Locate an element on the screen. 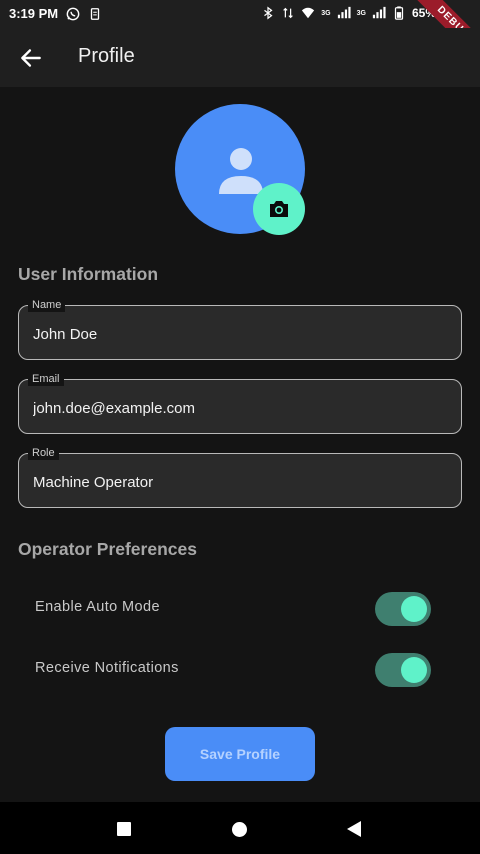 The image size is (480, 854). user-information-heading: User Information is located at coordinates (88, 274).